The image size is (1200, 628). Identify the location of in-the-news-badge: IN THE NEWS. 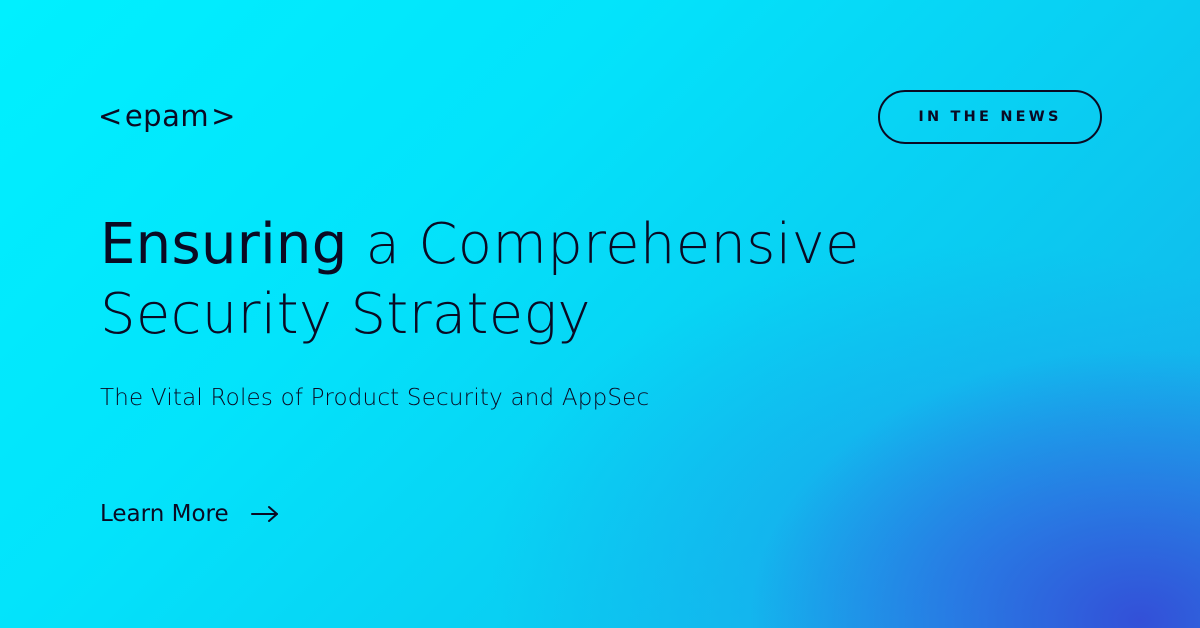
(990, 117).